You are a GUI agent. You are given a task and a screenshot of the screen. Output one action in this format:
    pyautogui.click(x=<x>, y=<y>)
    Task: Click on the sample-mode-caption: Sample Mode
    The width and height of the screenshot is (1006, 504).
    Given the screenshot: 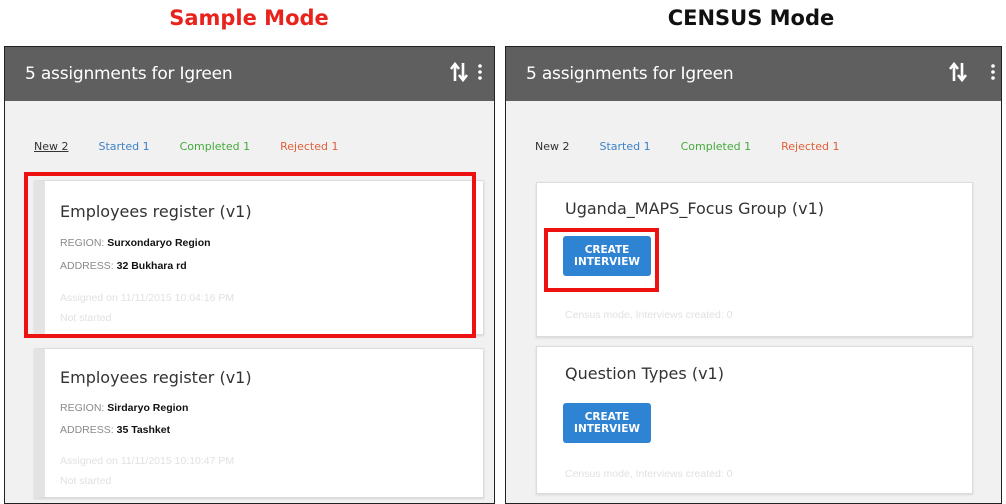 What is the action you would take?
    pyautogui.click(x=249, y=18)
    